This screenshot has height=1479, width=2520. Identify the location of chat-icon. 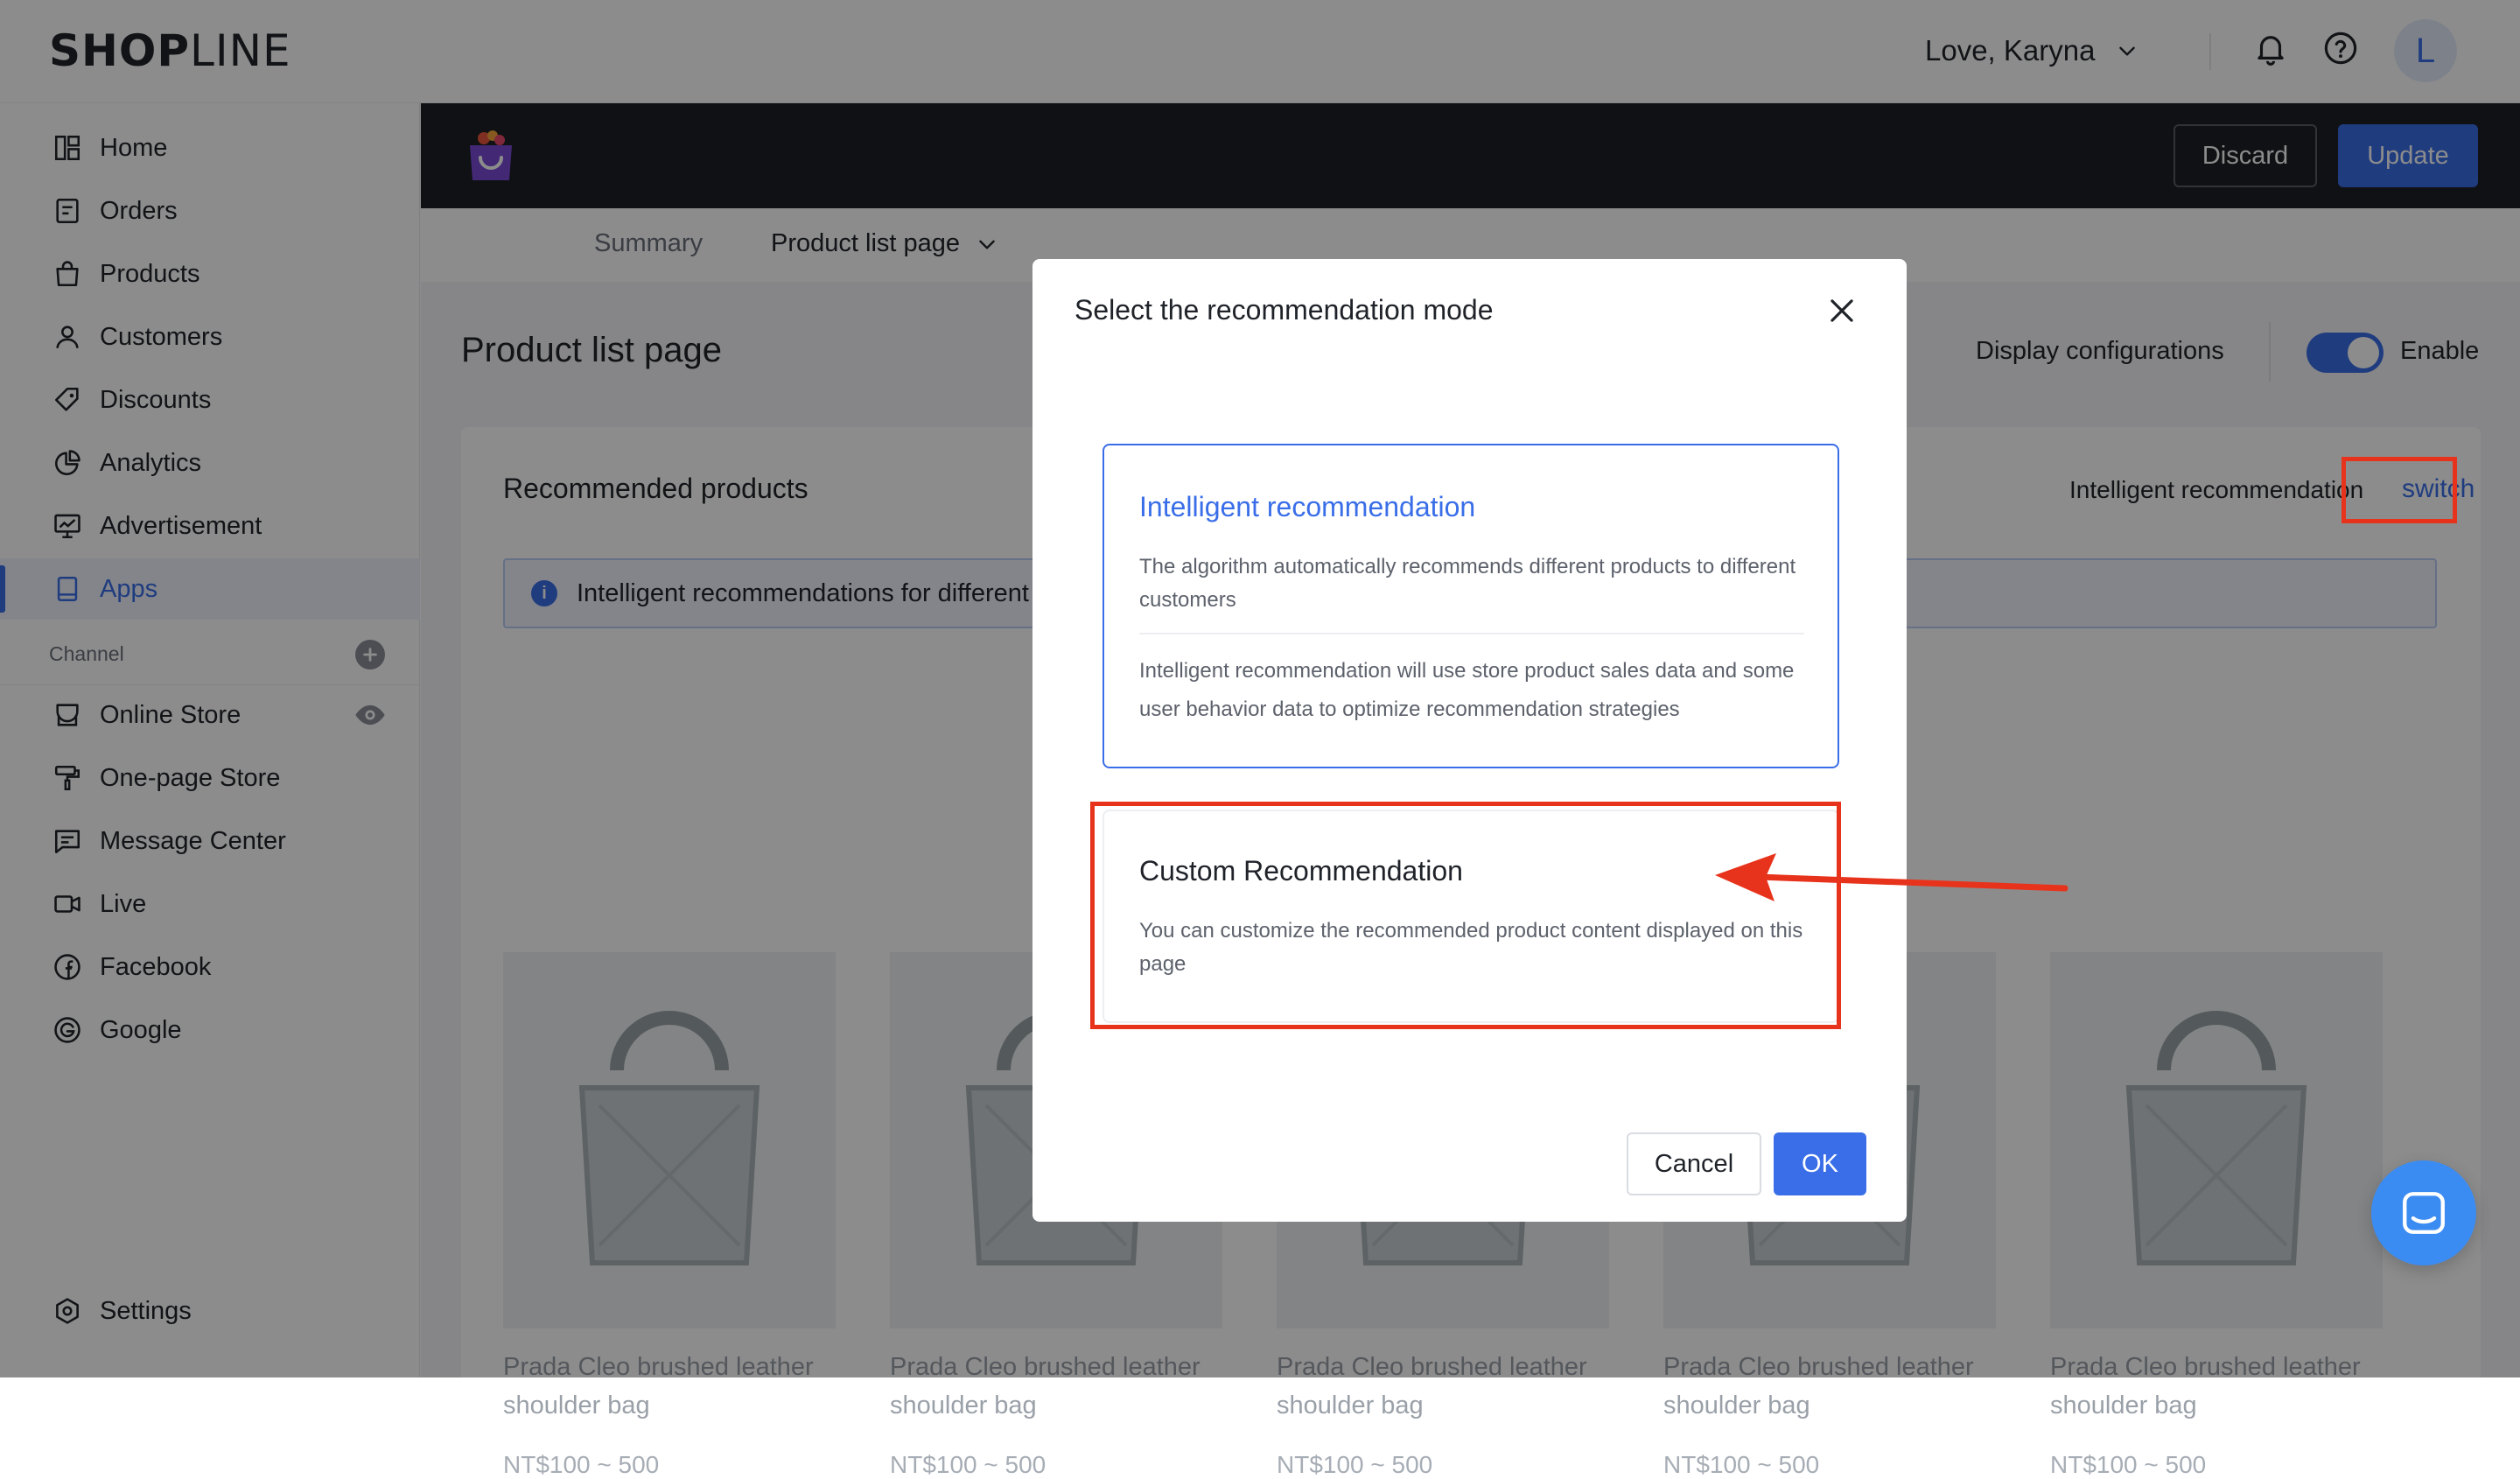
(2424, 1213).